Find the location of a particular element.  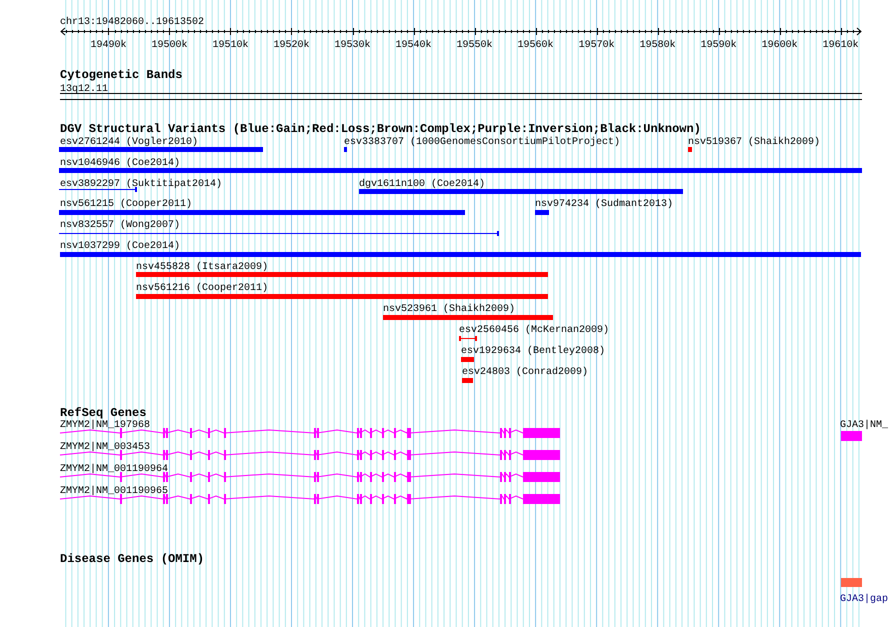

track-title: DGV Structural Variants (Blue:Gain;Red:Loss;Brown:Complex;Purple:Inversion;Black:Unknown) is located at coordinates (380, 129).